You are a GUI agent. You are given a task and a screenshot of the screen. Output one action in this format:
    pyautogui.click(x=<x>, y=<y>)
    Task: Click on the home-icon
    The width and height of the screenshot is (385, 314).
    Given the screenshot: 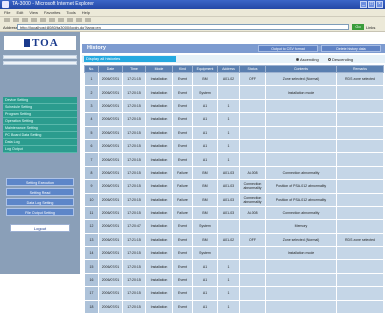 What is the action you would take?
    pyautogui.click(x=43, y=20)
    